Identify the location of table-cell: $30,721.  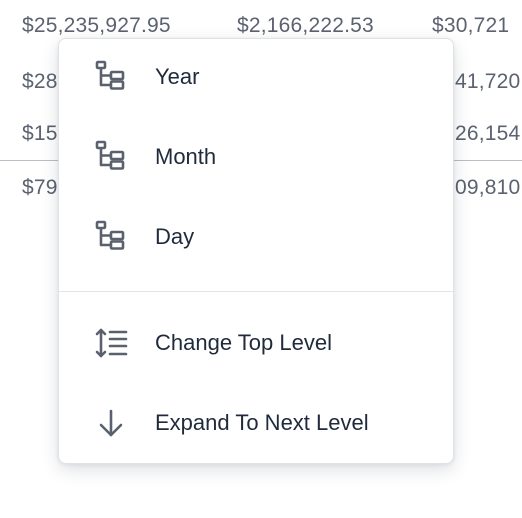
(471, 25).